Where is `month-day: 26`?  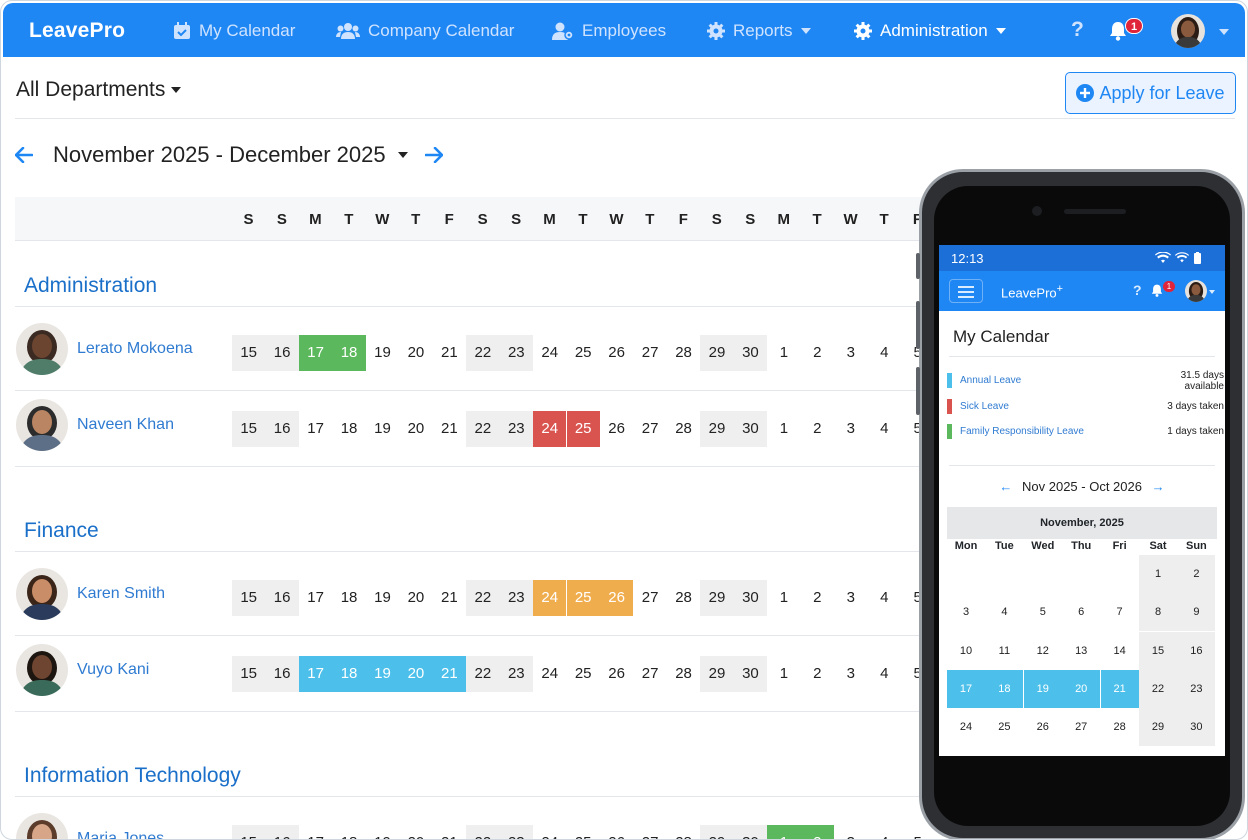
month-day: 26 is located at coordinates (1043, 727).